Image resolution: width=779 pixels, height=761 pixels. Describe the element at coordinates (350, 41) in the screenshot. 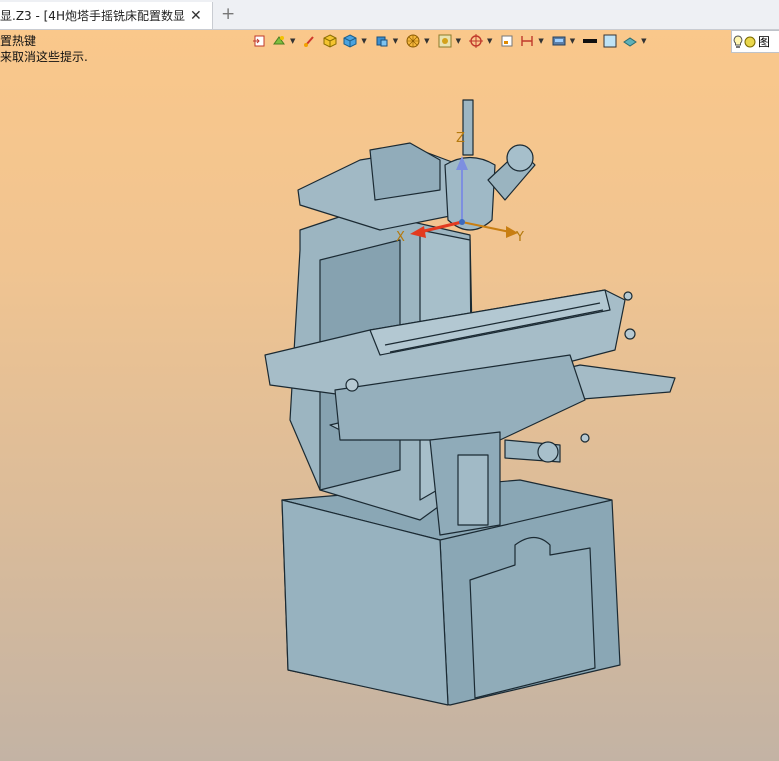

I see `box-icon` at that location.